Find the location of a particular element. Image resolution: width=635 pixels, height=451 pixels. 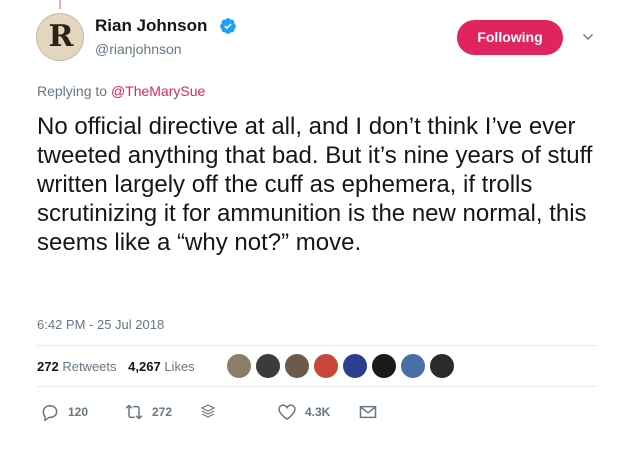

thread-connector-line is located at coordinates (60, 4).